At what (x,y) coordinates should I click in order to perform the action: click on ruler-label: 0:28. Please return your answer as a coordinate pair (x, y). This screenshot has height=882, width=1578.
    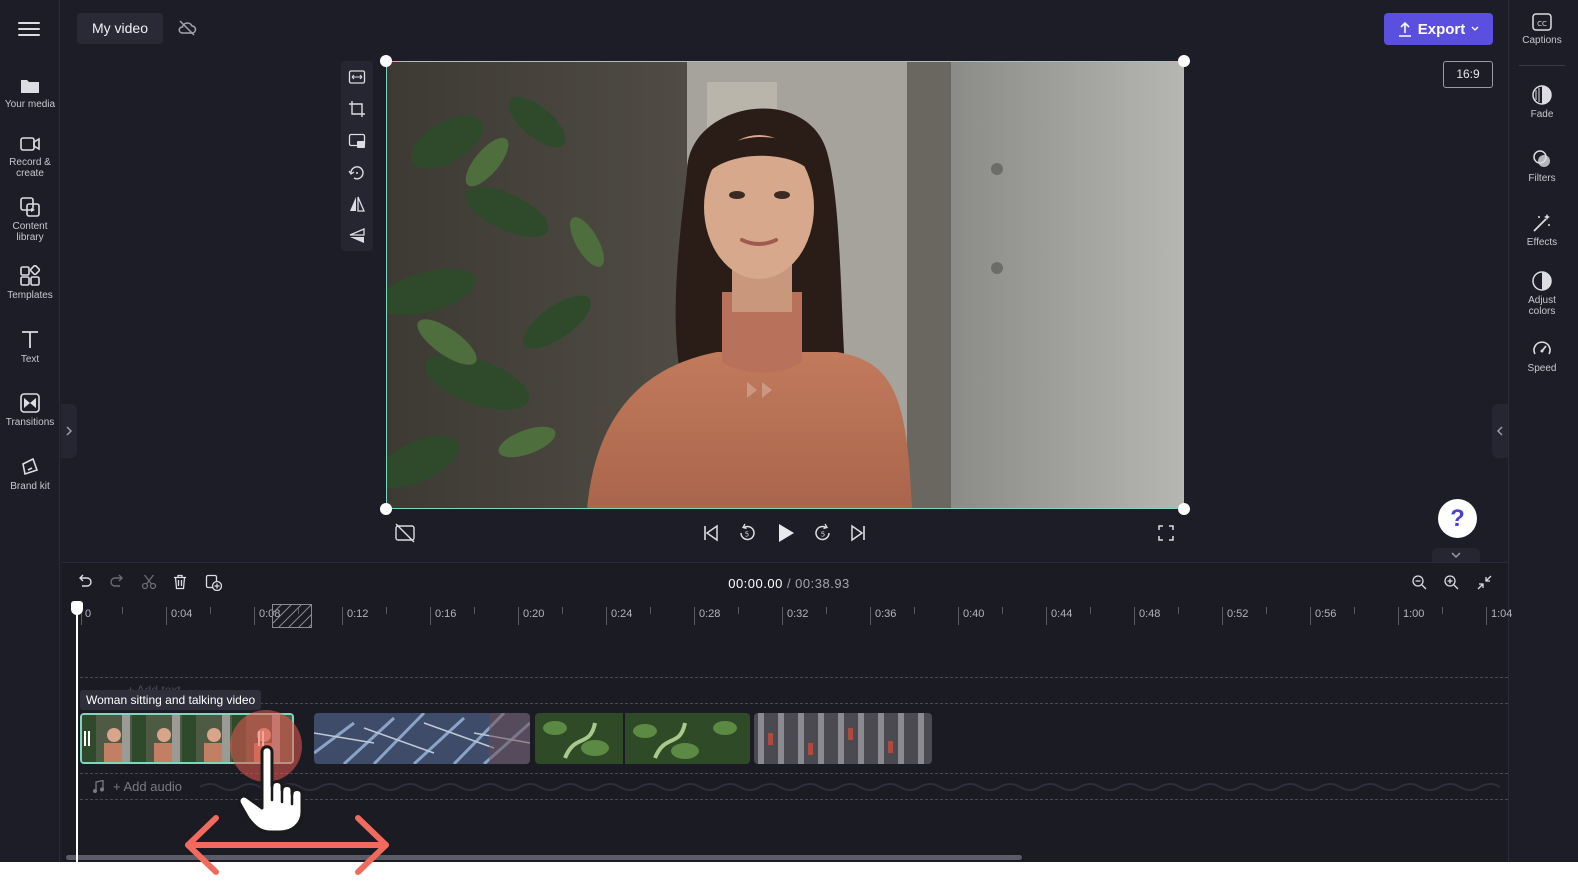
    Looking at the image, I should click on (710, 614).